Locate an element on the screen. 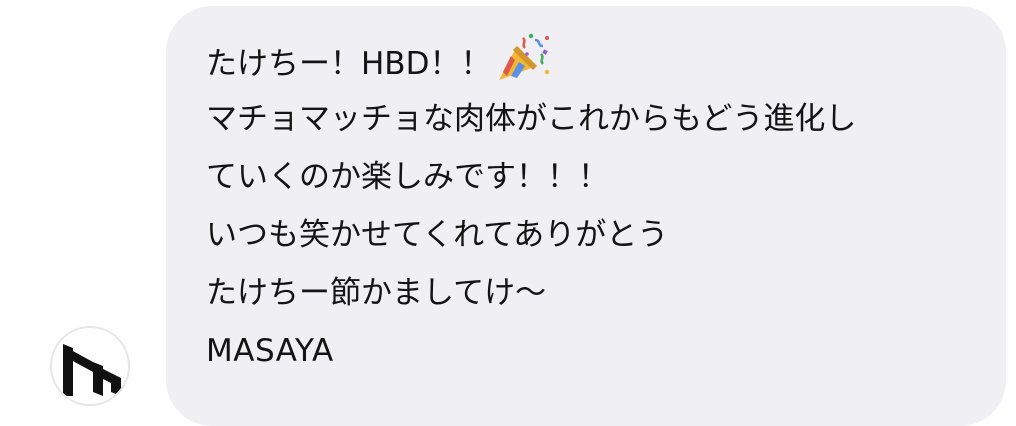 The width and height of the screenshot is (1016, 426). sender-avatar is located at coordinates (90, 366).